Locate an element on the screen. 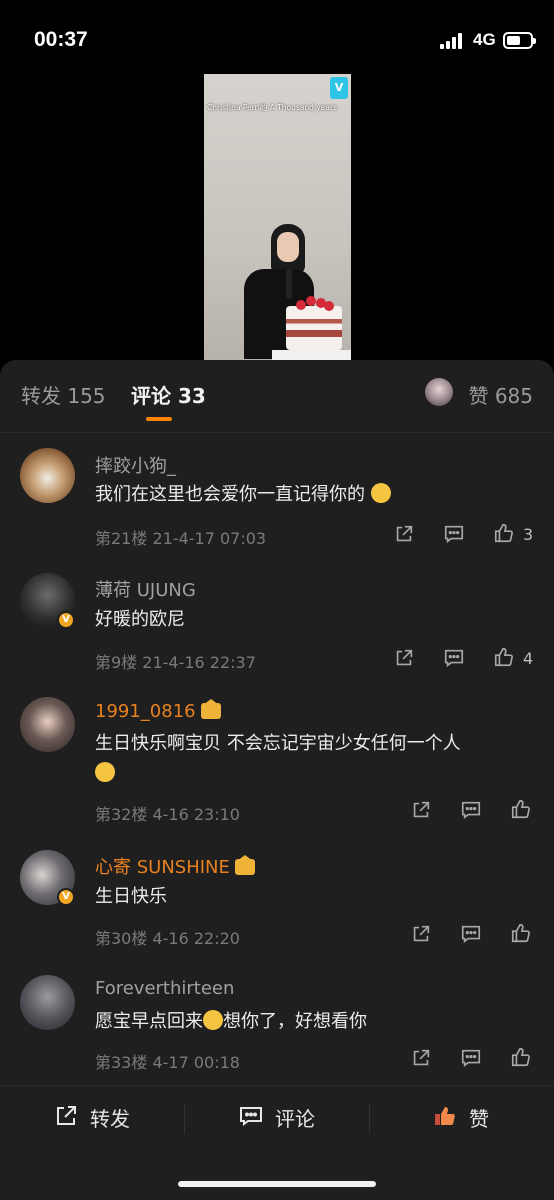 The image size is (554, 1200). comment-button: 评论 is located at coordinates (289, 1116).